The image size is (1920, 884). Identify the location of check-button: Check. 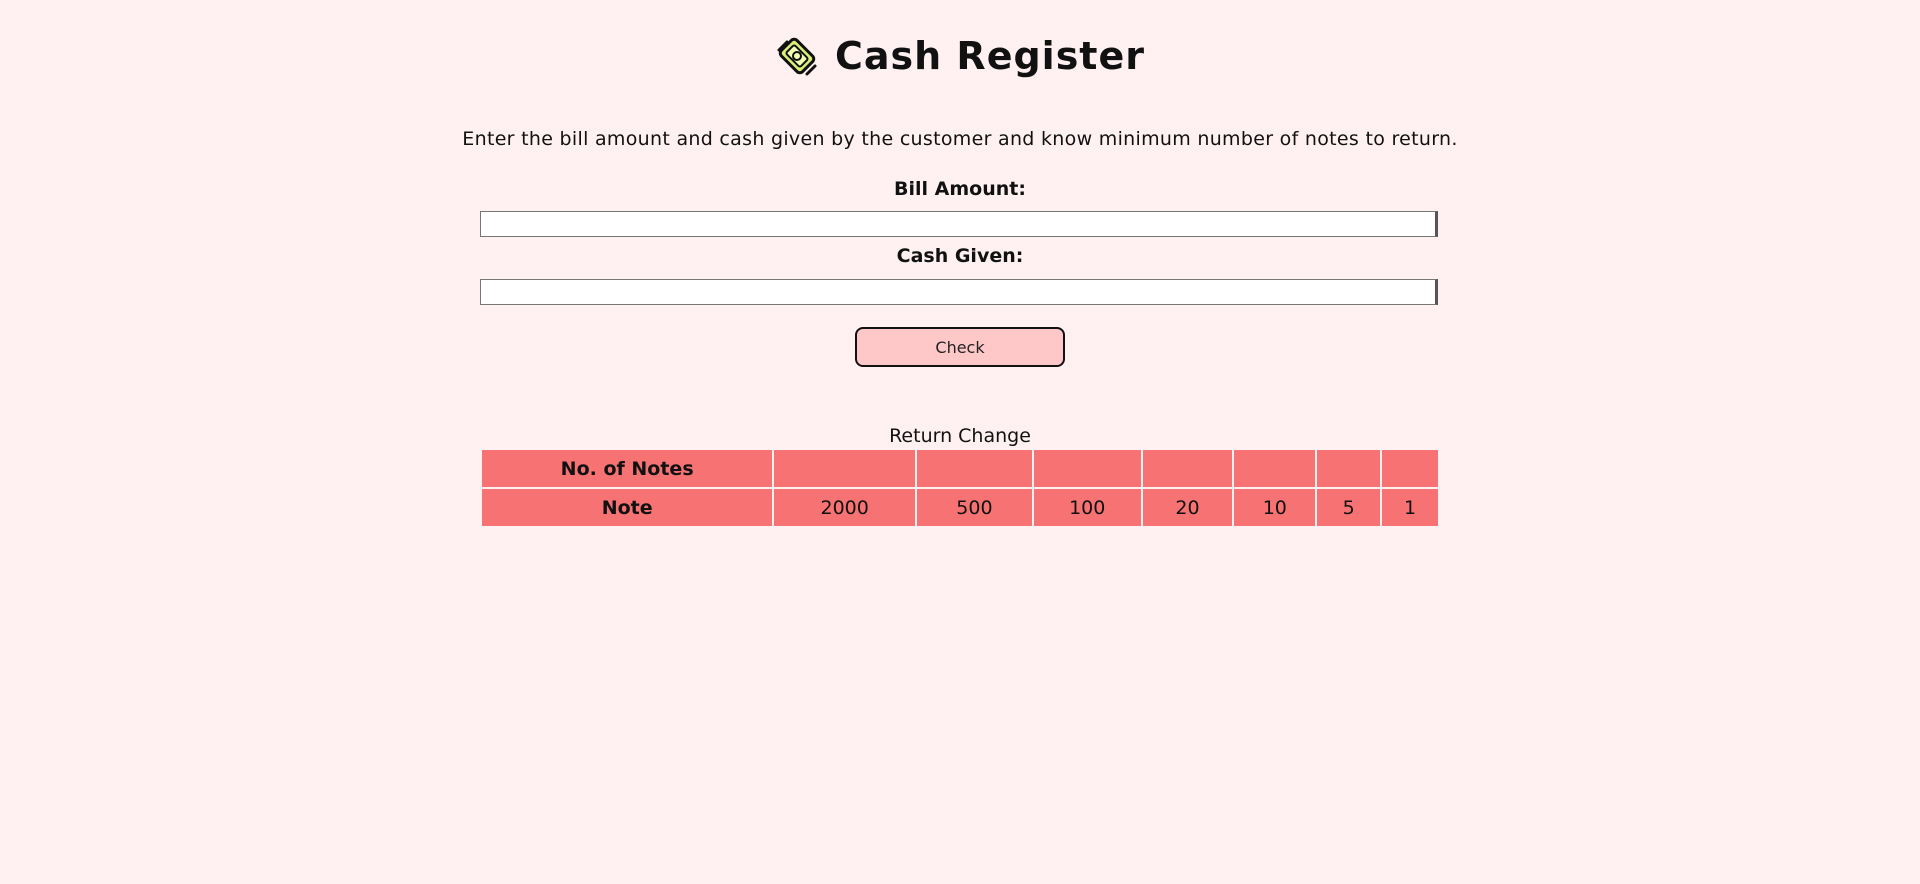
(960, 347).